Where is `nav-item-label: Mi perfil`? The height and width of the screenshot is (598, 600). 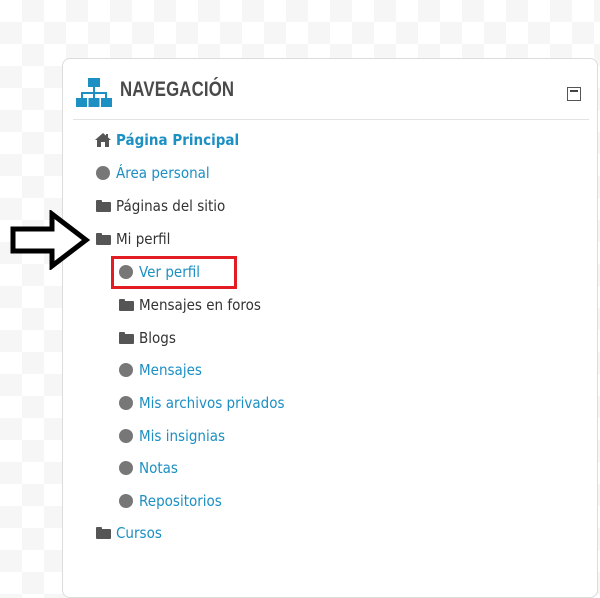
nav-item-label: Mi perfil is located at coordinates (143, 239).